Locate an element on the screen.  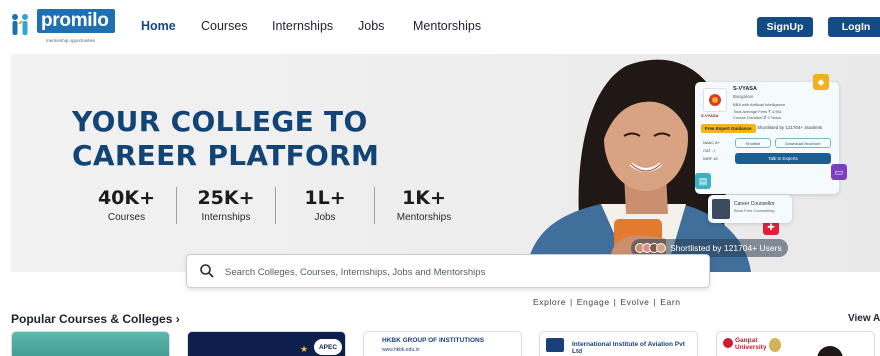
promilo-logo: promilo mentorship opportunities is located at coordinates (62, 26).